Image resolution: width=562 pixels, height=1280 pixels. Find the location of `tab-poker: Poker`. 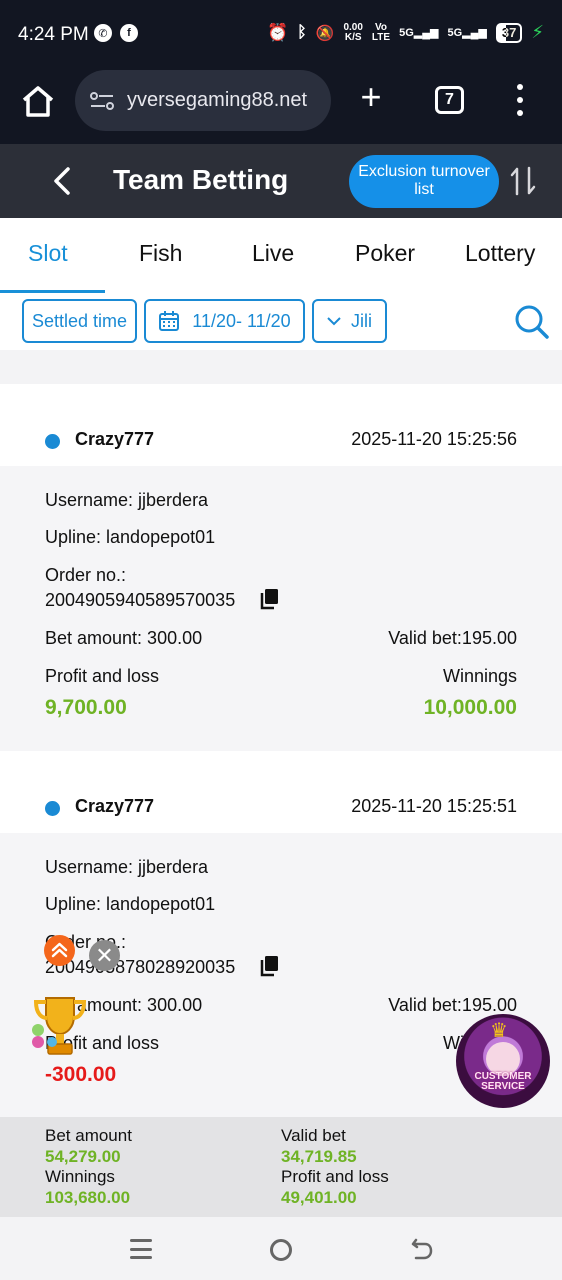

tab-poker: Poker is located at coordinates (385, 253).